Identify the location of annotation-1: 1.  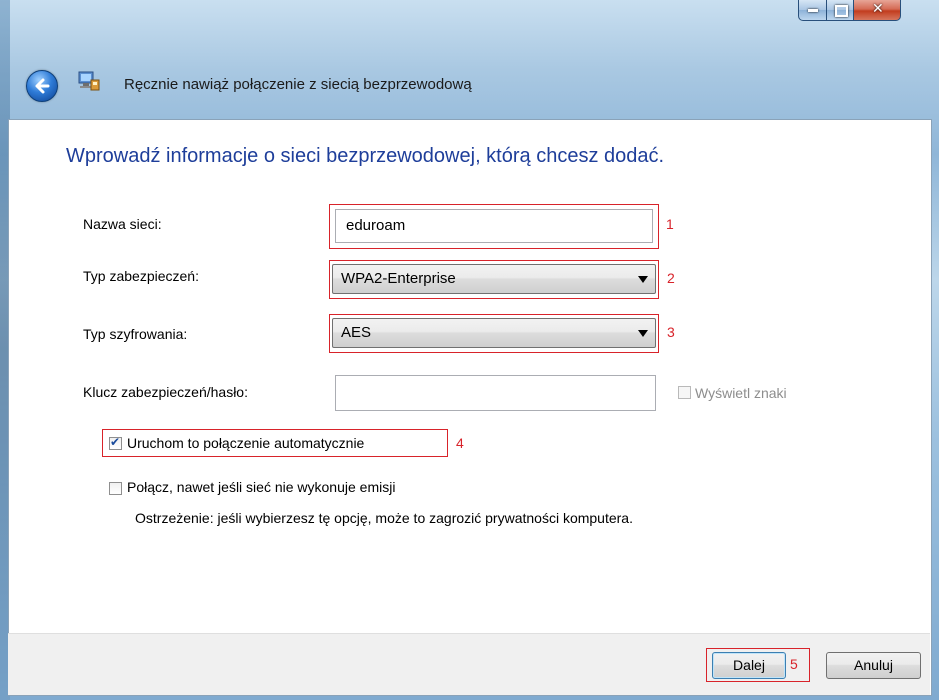
(670, 224).